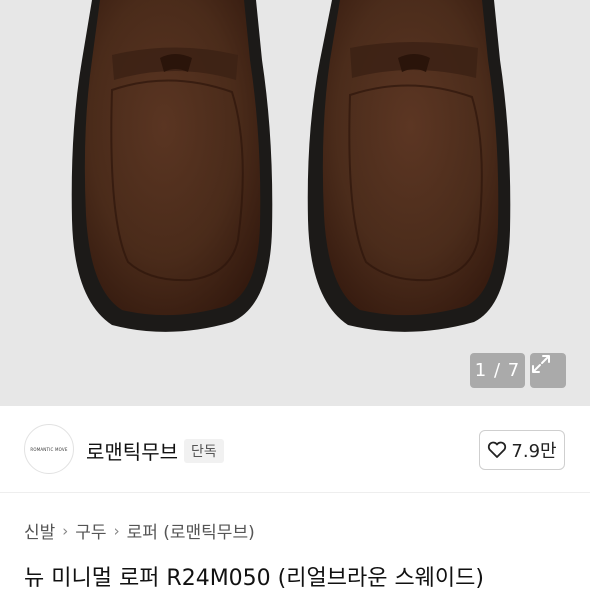 The width and height of the screenshot is (590, 592). What do you see at coordinates (204, 451) in the screenshot?
I see `exclusive-badge: 단독` at bounding box center [204, 451].